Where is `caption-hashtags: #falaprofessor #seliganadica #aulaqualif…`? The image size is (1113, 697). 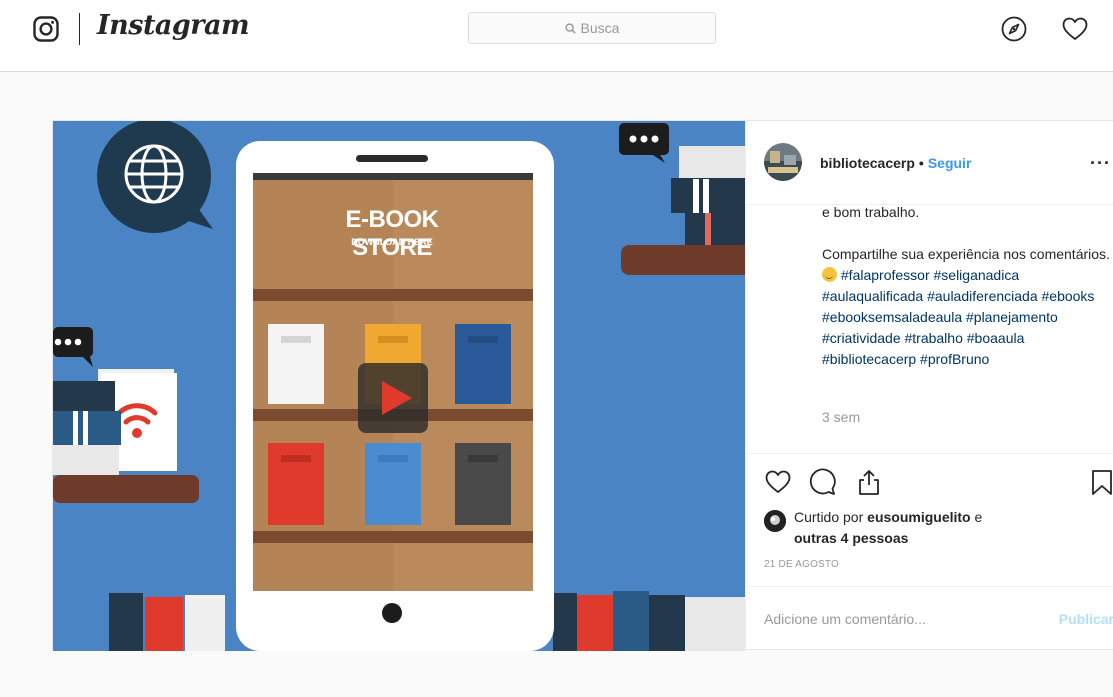 caption-hashtags: #falaprofessor #seliganadica #aulaqualif… is located at coordinates (958, 317).